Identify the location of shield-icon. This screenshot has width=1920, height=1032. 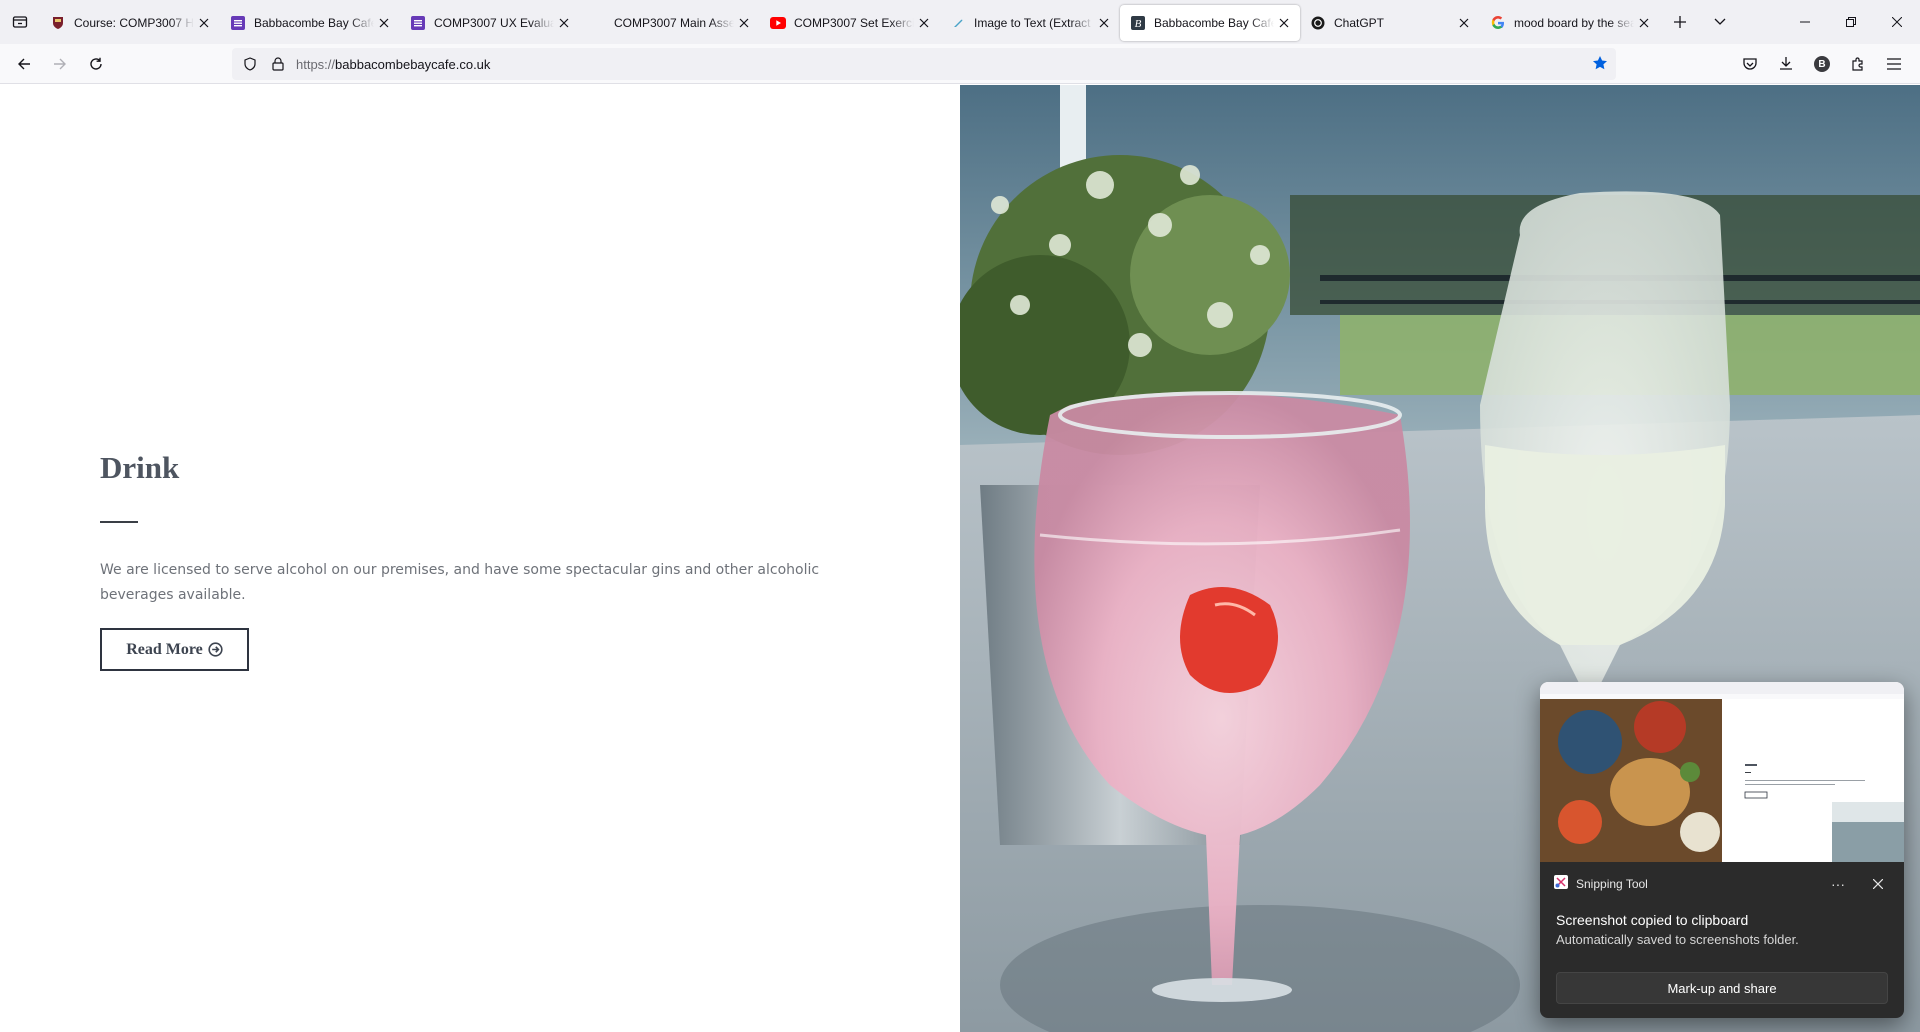
(250, 64).